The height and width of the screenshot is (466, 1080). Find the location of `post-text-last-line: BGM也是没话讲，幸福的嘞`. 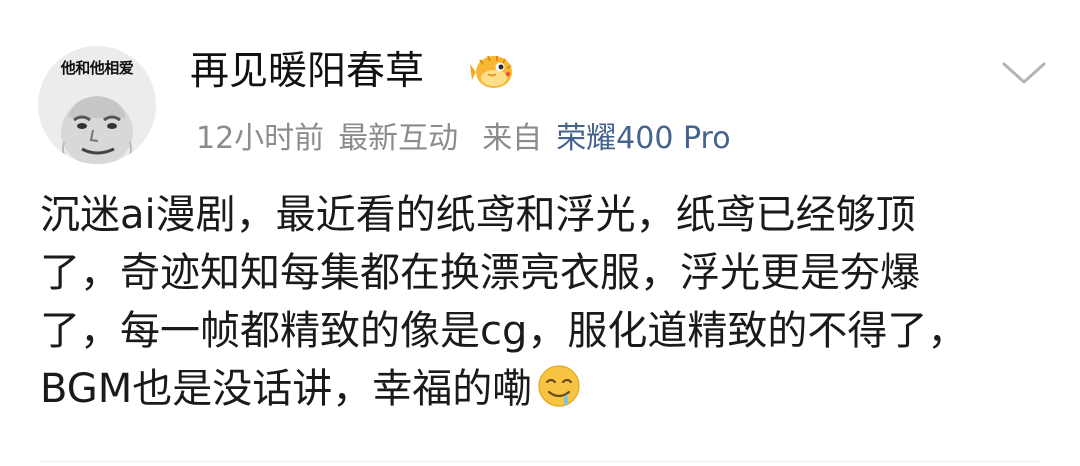

post-text-last-line: BGM也是没话讲，幸福的嘞 is located at coordinates (545, 389).